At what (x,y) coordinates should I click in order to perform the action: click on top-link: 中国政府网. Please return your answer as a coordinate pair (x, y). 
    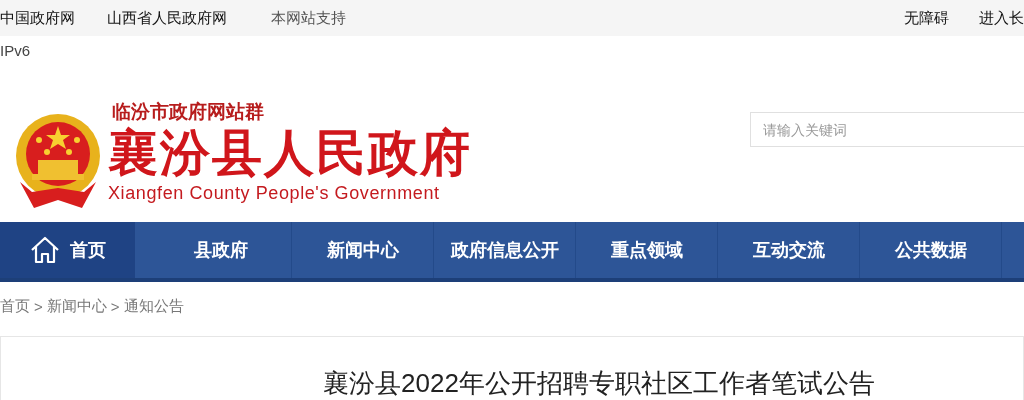
    Looking at the image, I should click on (37, 18).